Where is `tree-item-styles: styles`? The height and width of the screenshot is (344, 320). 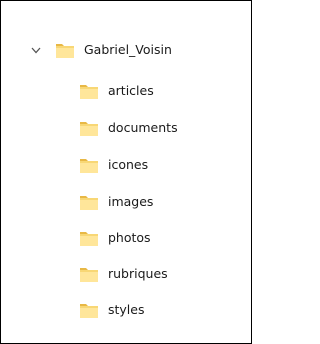
tree-item-styles: styles is located at coordinates (112, 310).